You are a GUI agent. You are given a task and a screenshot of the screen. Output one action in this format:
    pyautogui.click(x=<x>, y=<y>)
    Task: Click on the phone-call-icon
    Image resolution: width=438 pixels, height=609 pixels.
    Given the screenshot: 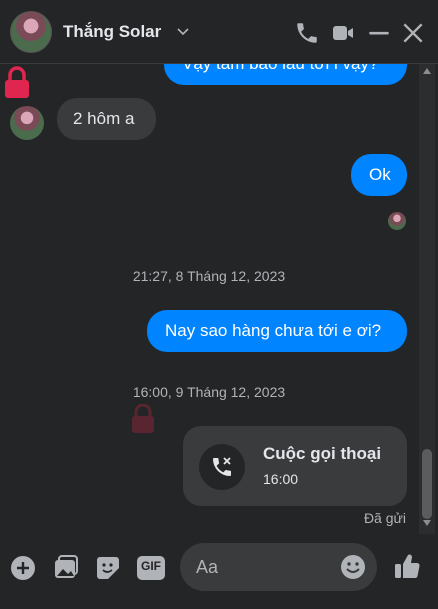 What is the action you would take?
    pyautogui.click(x=222, y=466)
    